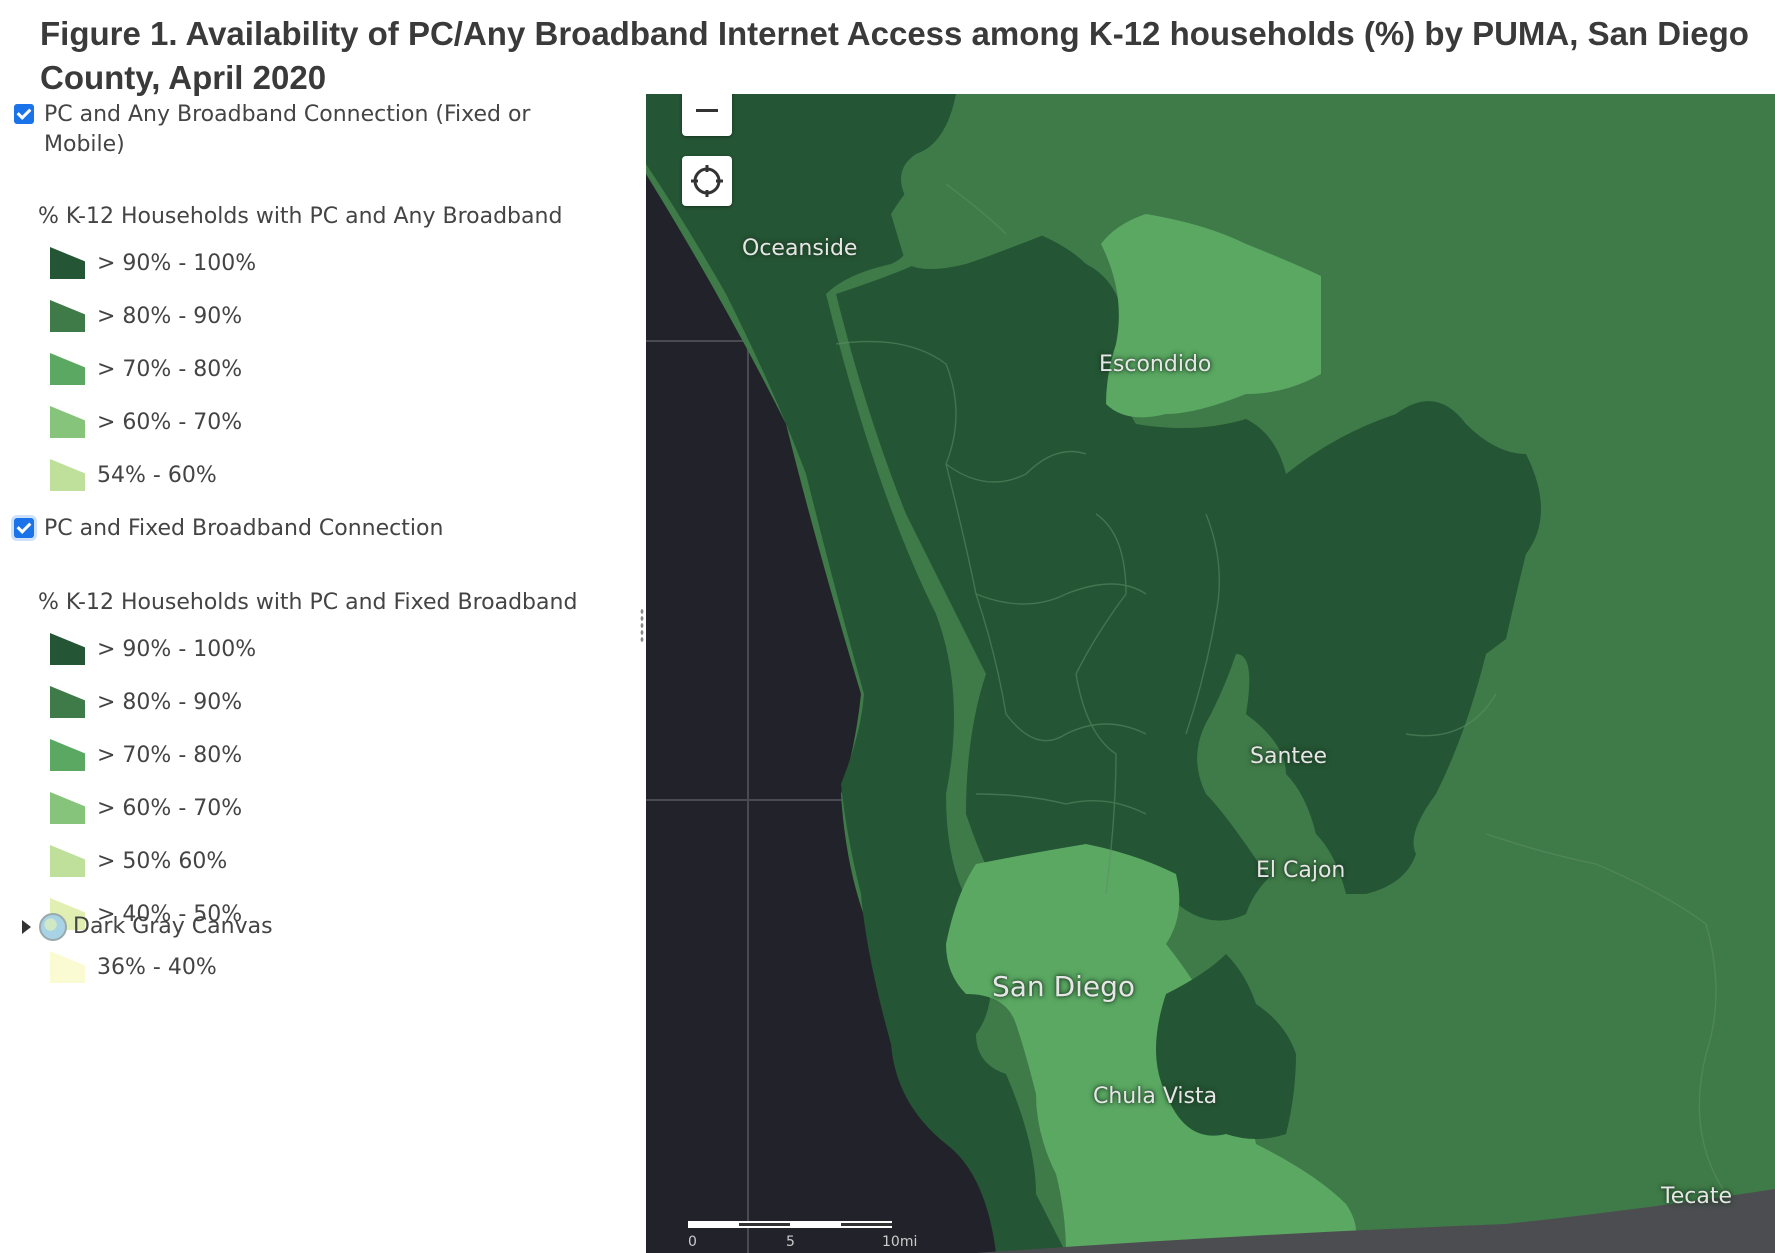 The height and width of the screenshot is (1253, 1775). What do you see at coordinates (1696, 1196) in the screenshot?
I see `place-label-tecate: Tecate` at bounding box center [1696, 1196].